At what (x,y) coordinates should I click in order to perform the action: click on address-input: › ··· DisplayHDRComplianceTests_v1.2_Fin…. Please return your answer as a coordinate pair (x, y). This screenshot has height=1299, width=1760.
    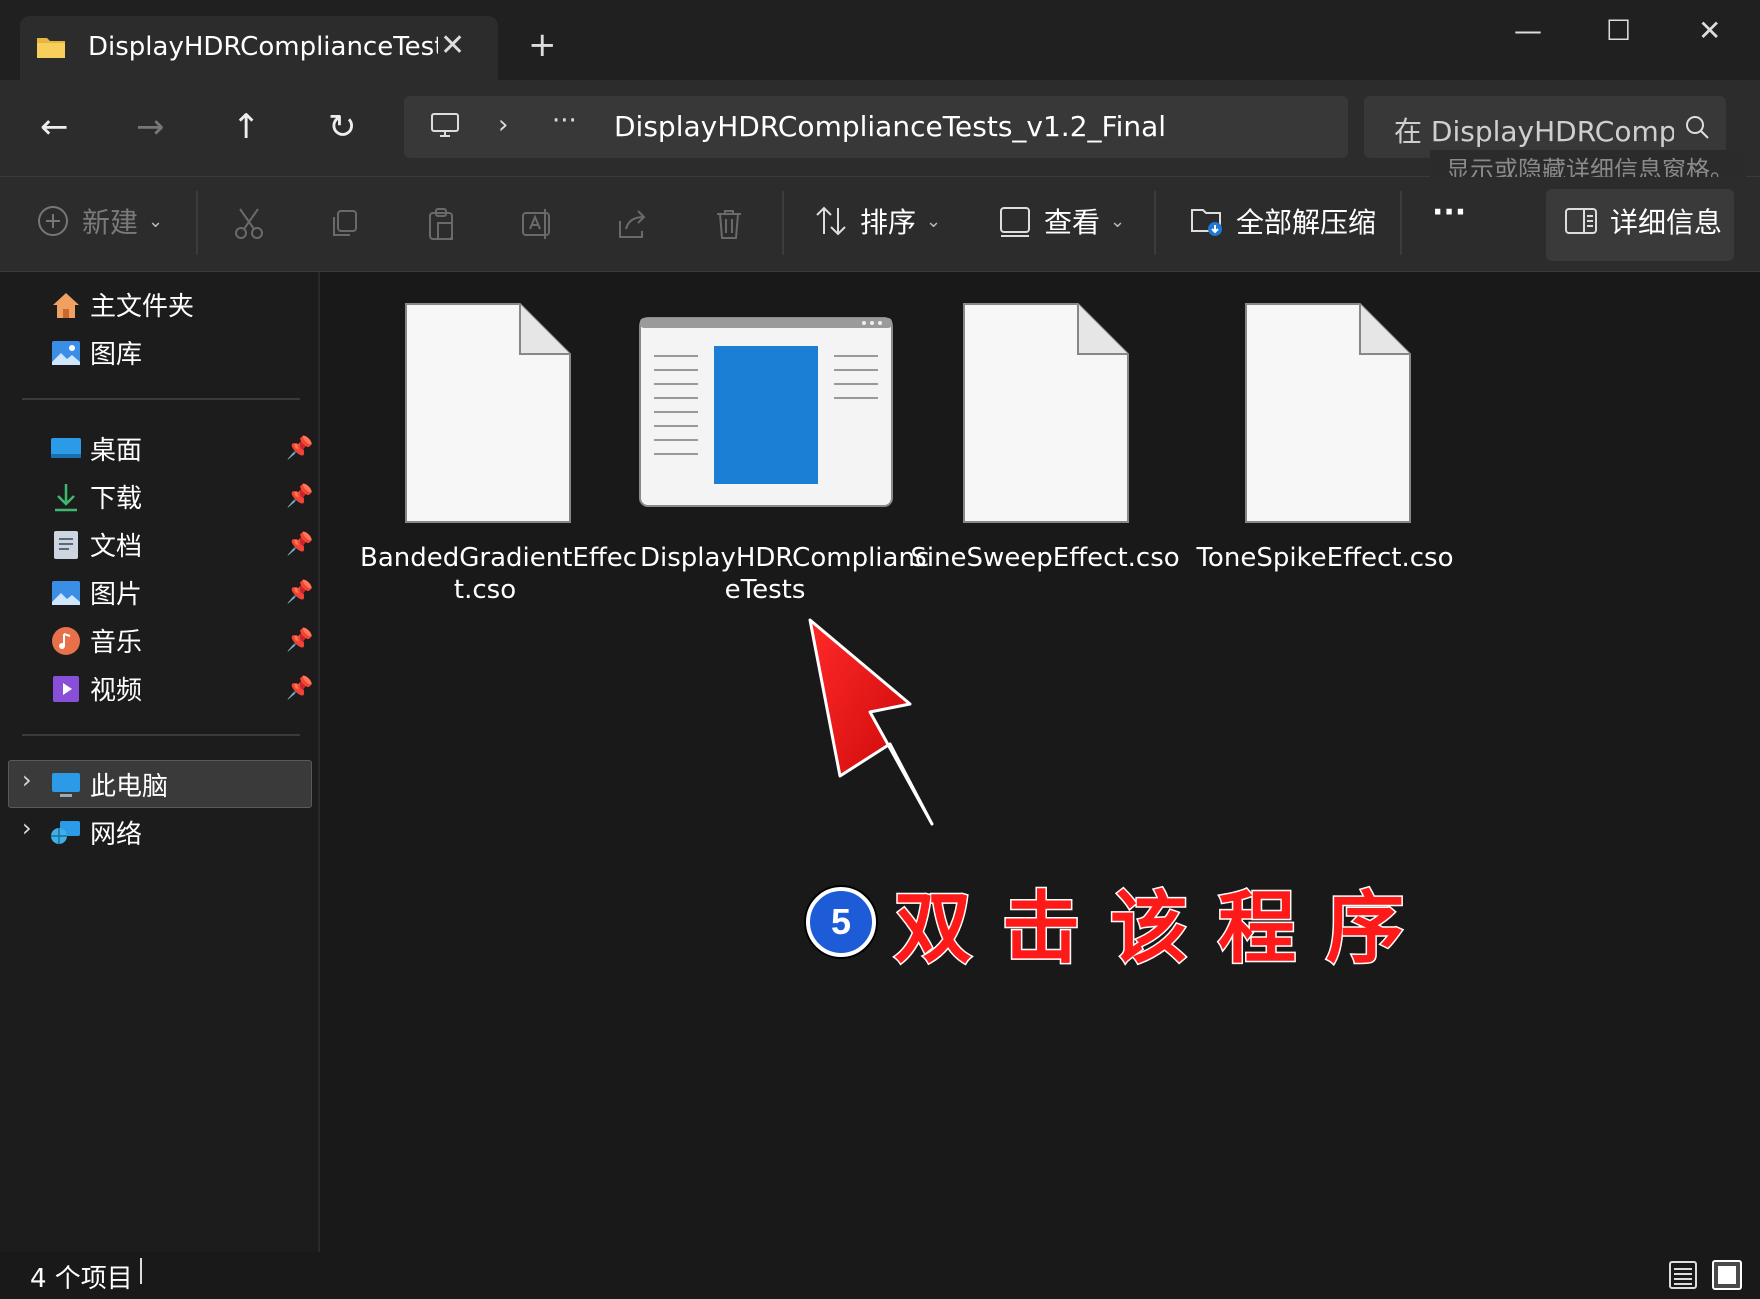
    Looking at the image, I should click on (876, 127).